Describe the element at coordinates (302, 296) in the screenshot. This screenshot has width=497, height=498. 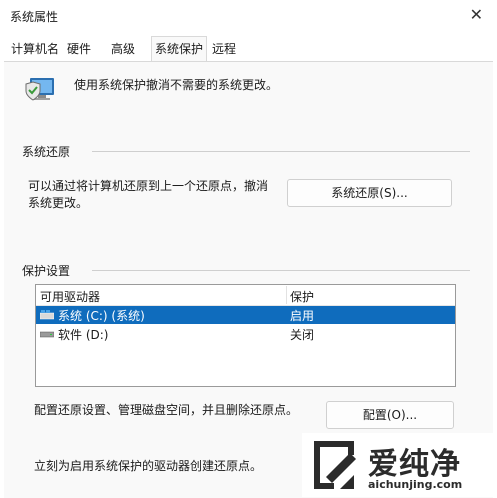
I see `column-header-protection: 保护` at that location.